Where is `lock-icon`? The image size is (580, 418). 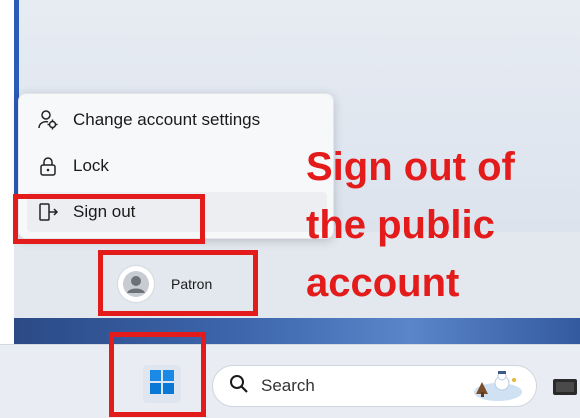 lock-icon is located at coordinates (48, 166).